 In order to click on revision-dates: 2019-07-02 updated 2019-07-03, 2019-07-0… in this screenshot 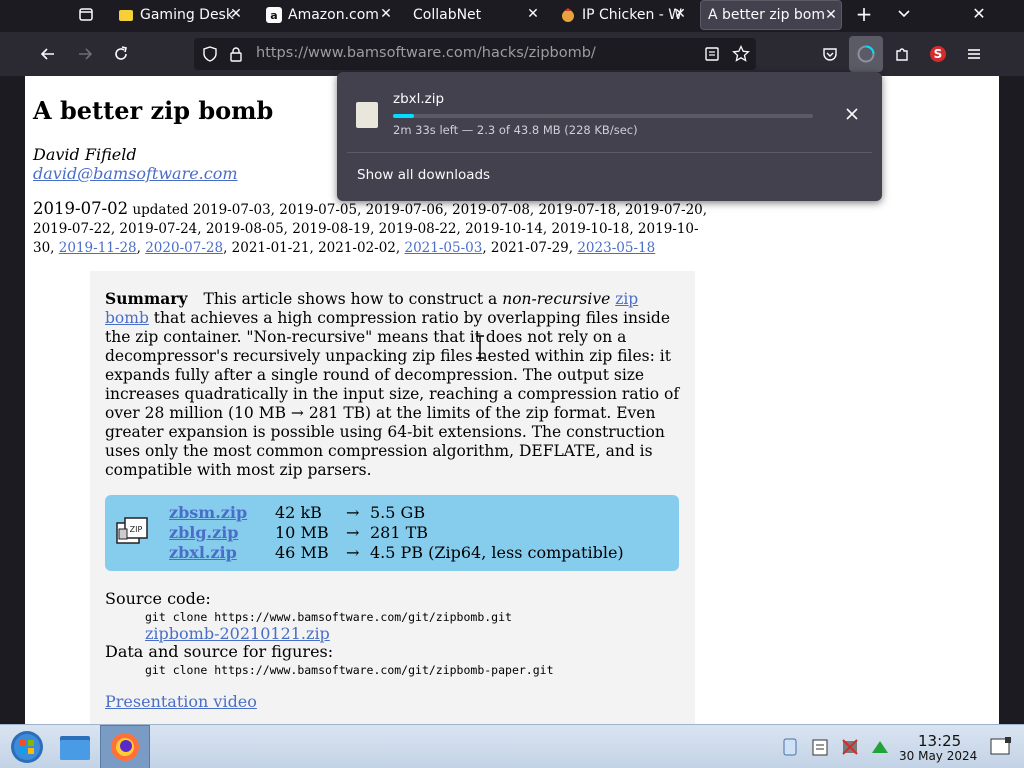, I will do `click(370, 227)`.